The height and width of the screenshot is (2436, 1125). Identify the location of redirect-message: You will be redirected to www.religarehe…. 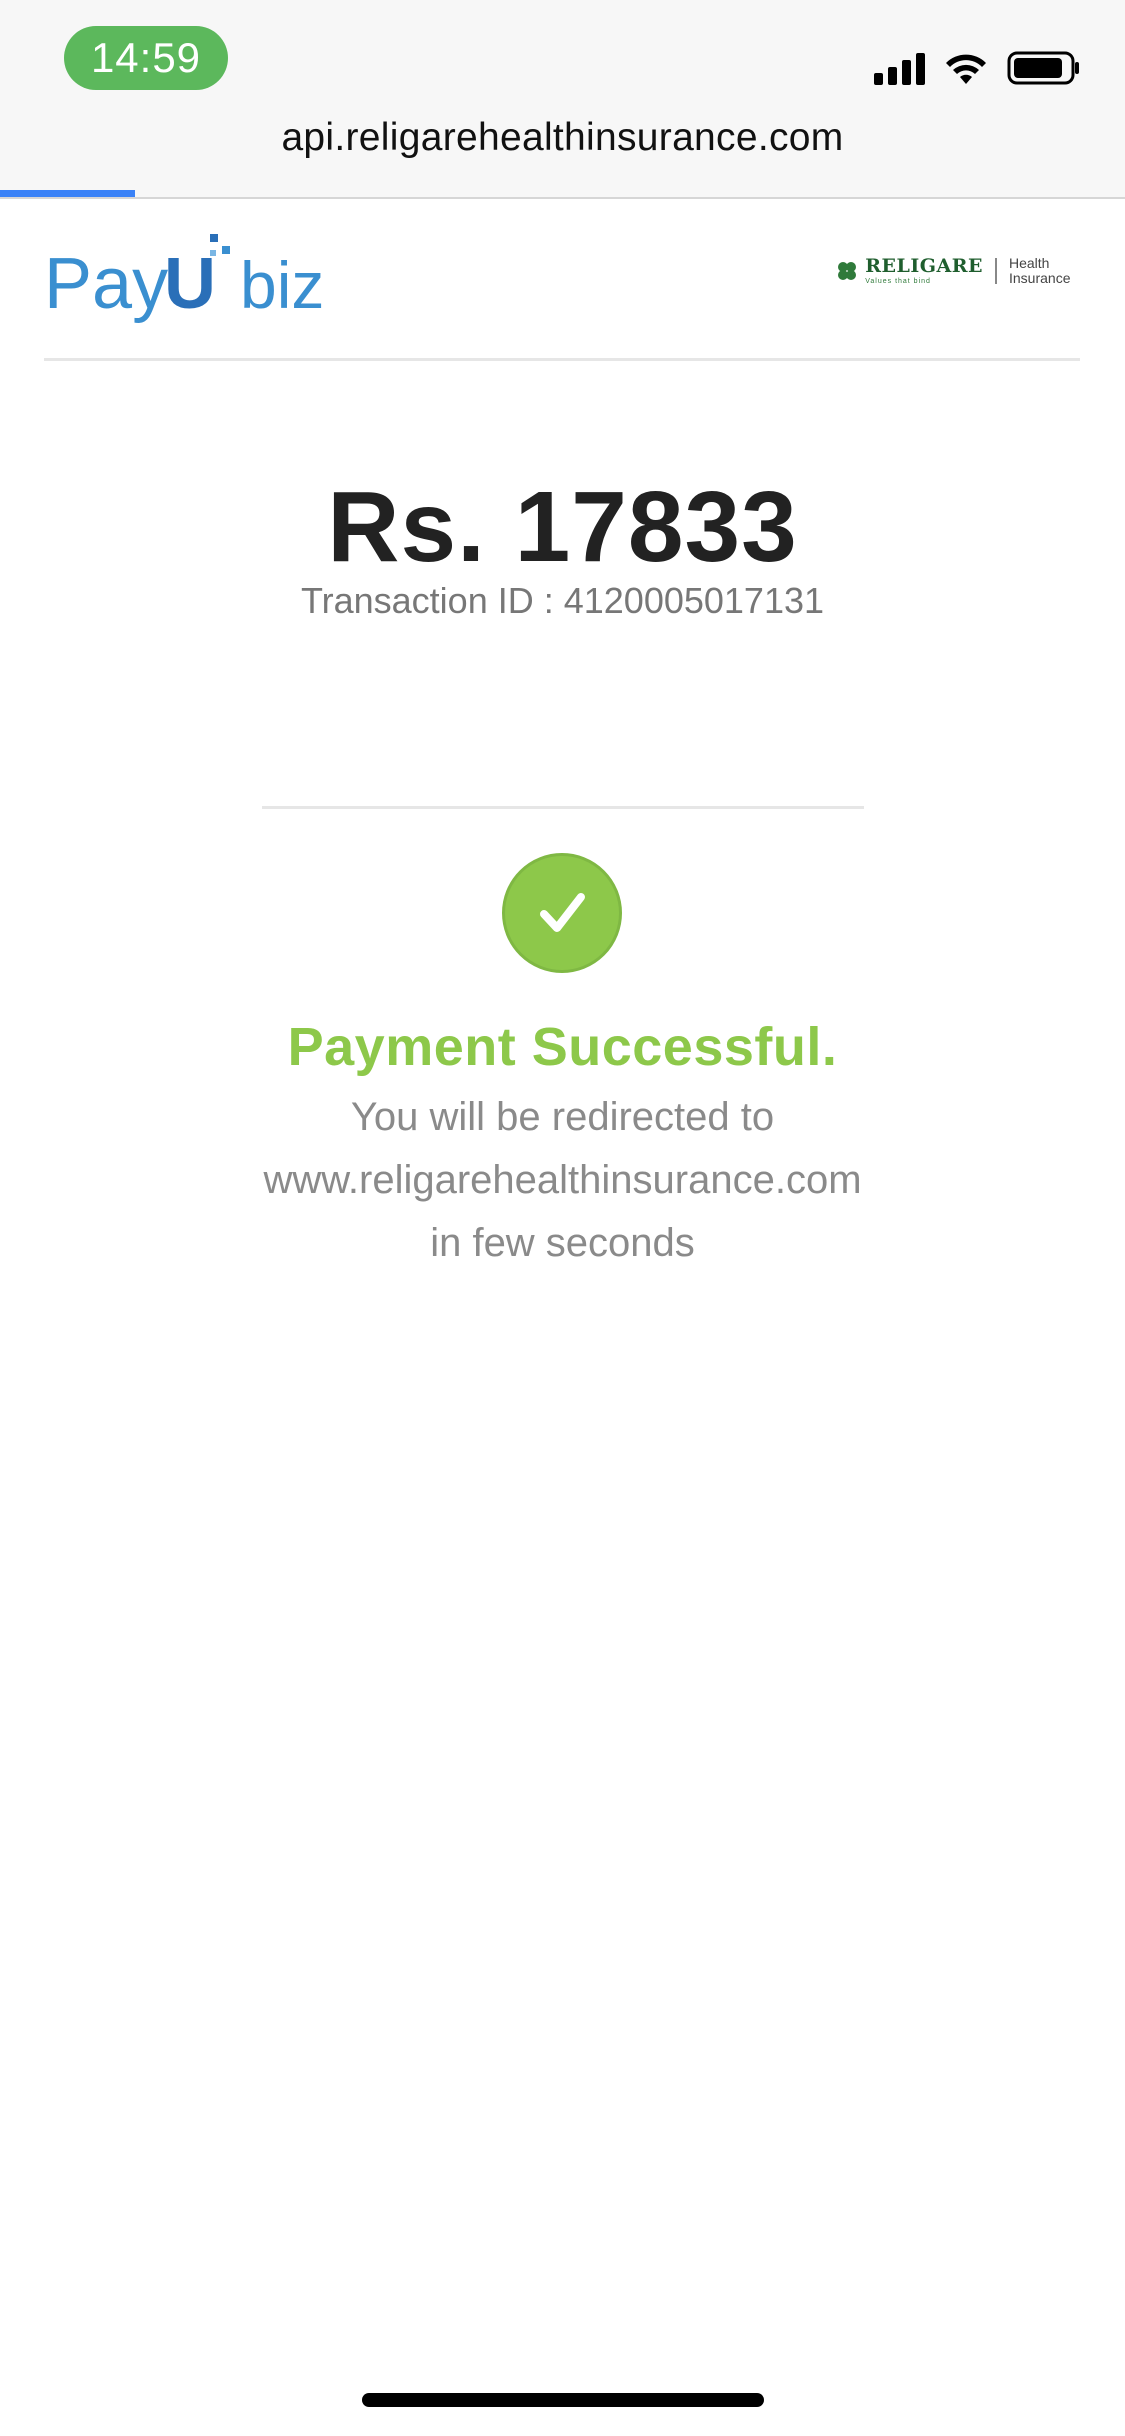
(562, 1180).